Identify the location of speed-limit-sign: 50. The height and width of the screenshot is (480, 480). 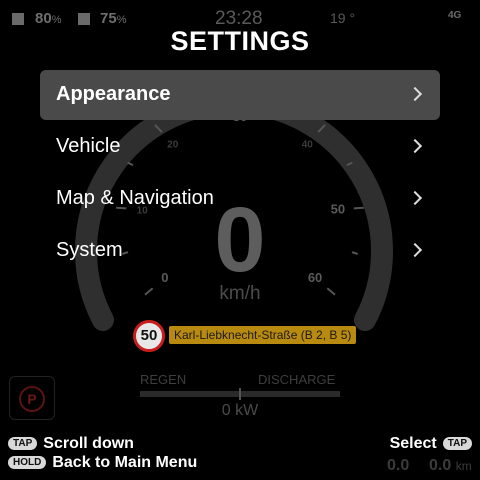
(149, 336).